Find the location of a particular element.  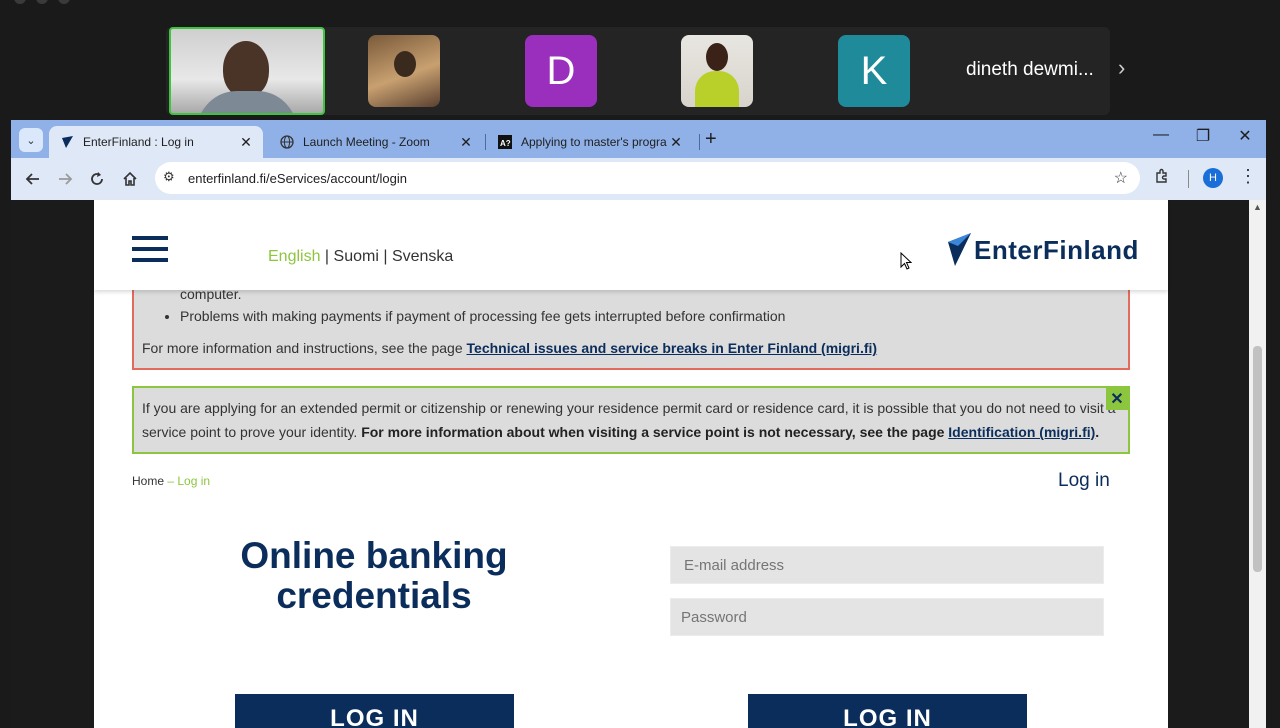

back-icon is located at coordinates (33, 179).